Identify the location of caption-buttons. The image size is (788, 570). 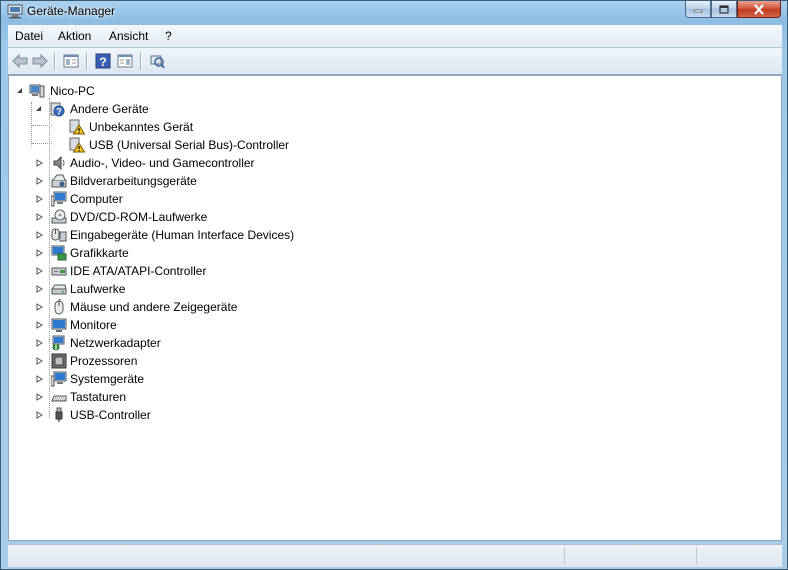
(733, 10).